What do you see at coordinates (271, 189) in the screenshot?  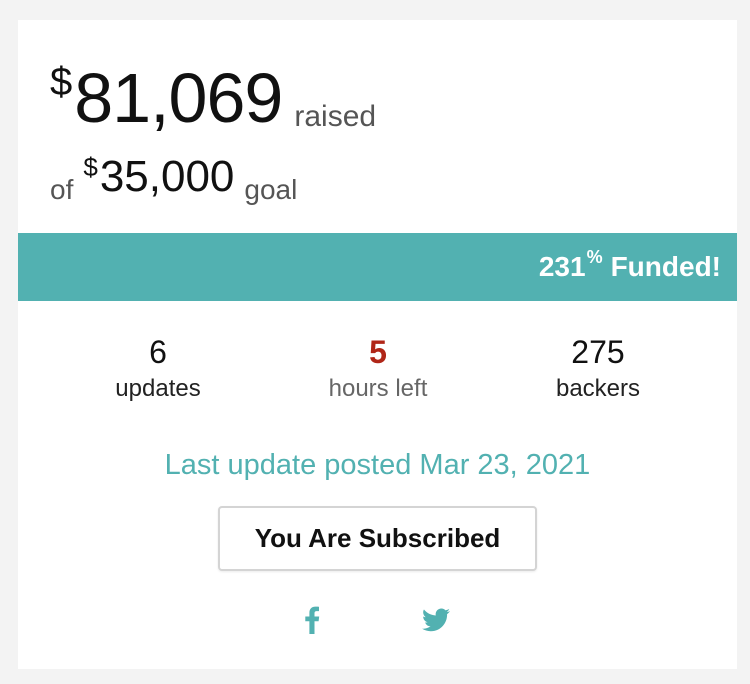 I see `goal-label: goal` at bounding box center [271, 189].